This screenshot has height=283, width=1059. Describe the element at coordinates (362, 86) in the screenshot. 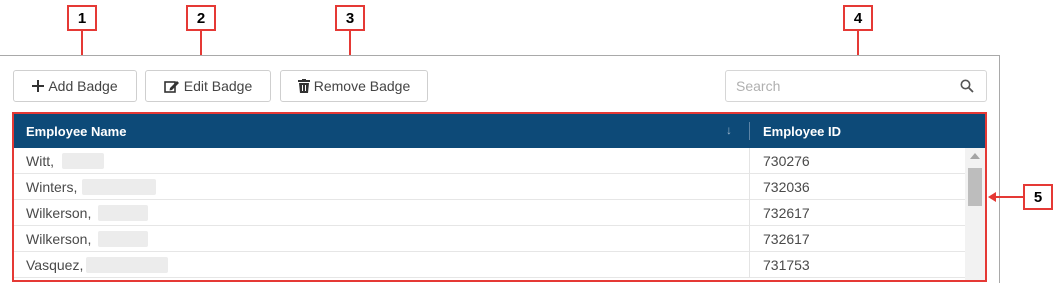

I see `remove-badge-label: Remove Badge` at that location.